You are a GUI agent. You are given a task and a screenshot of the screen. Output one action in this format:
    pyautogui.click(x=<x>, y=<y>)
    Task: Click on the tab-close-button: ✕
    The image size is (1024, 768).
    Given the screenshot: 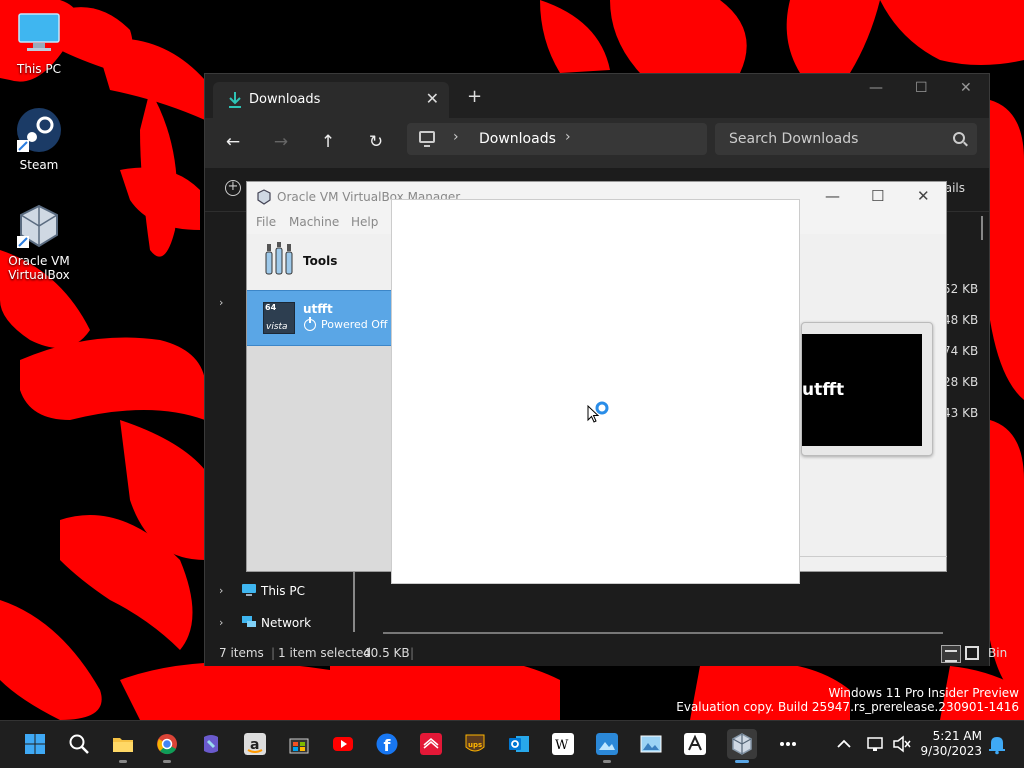 What is the action you would take?
    pyautogui.click(x=432, y=98)
    